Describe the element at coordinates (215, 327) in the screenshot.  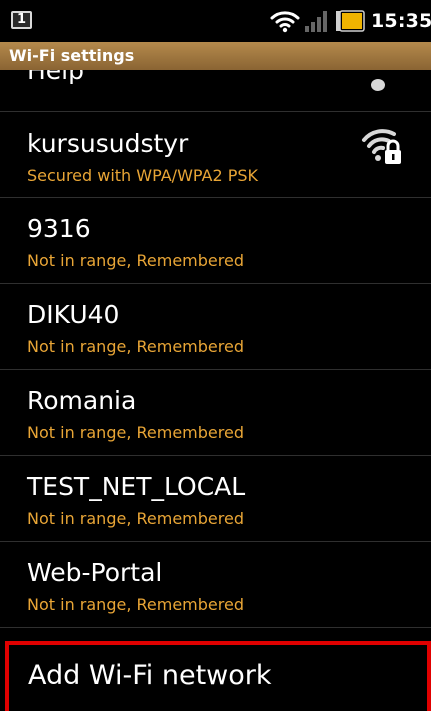
I see `network-item-diku40: DIKU40 Not in range, Remembered` at that location.